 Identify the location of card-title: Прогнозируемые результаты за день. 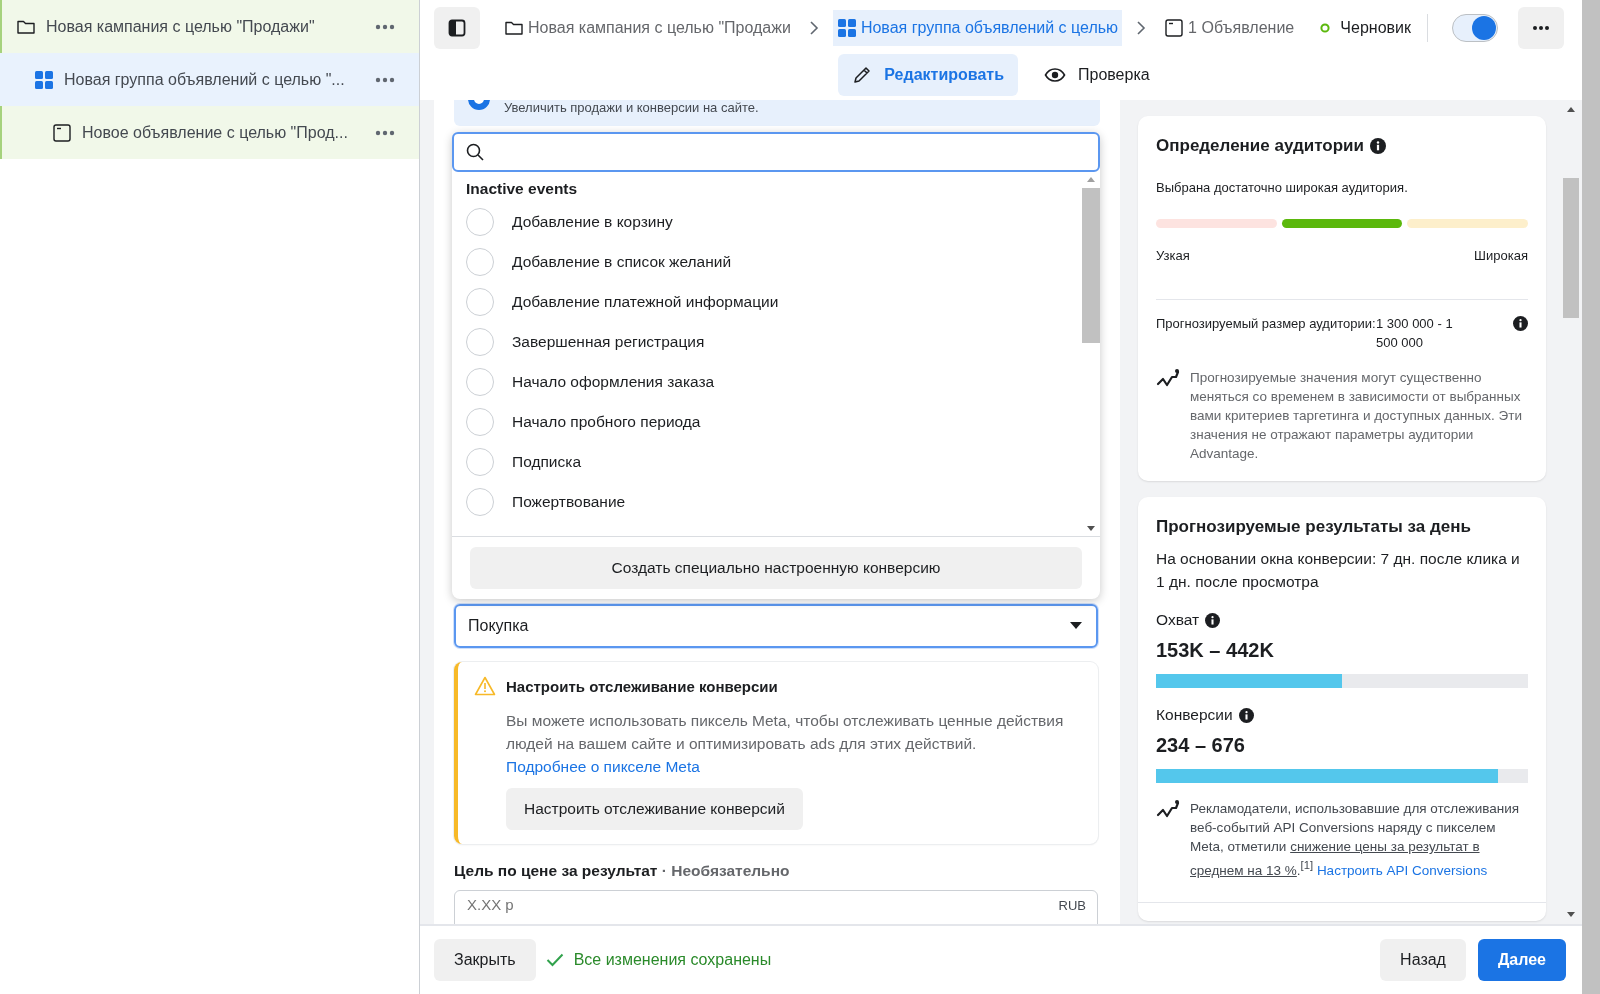
(1313, 527).